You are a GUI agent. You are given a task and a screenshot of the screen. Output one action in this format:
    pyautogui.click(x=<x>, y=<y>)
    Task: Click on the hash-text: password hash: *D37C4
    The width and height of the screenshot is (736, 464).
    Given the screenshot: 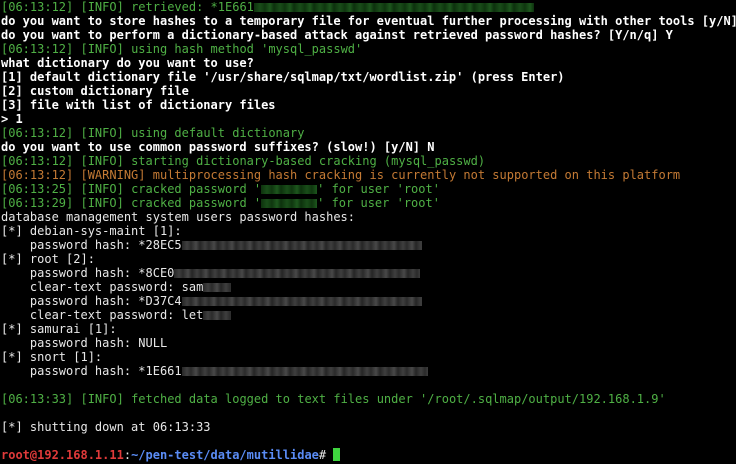 What is the action you would take?
    pyautogui.click(x=91, y=301)
    